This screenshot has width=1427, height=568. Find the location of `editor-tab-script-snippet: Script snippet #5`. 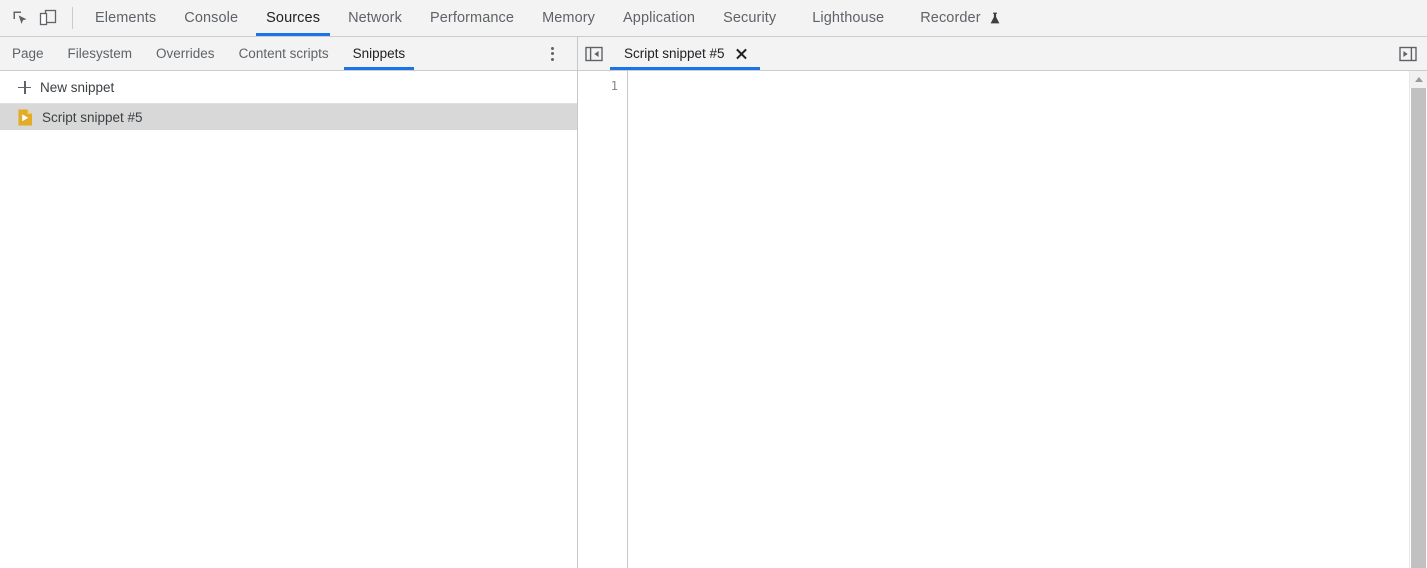

editor-tab-script-snippet: Script snippet #5 is located at coordinates (685, 53).